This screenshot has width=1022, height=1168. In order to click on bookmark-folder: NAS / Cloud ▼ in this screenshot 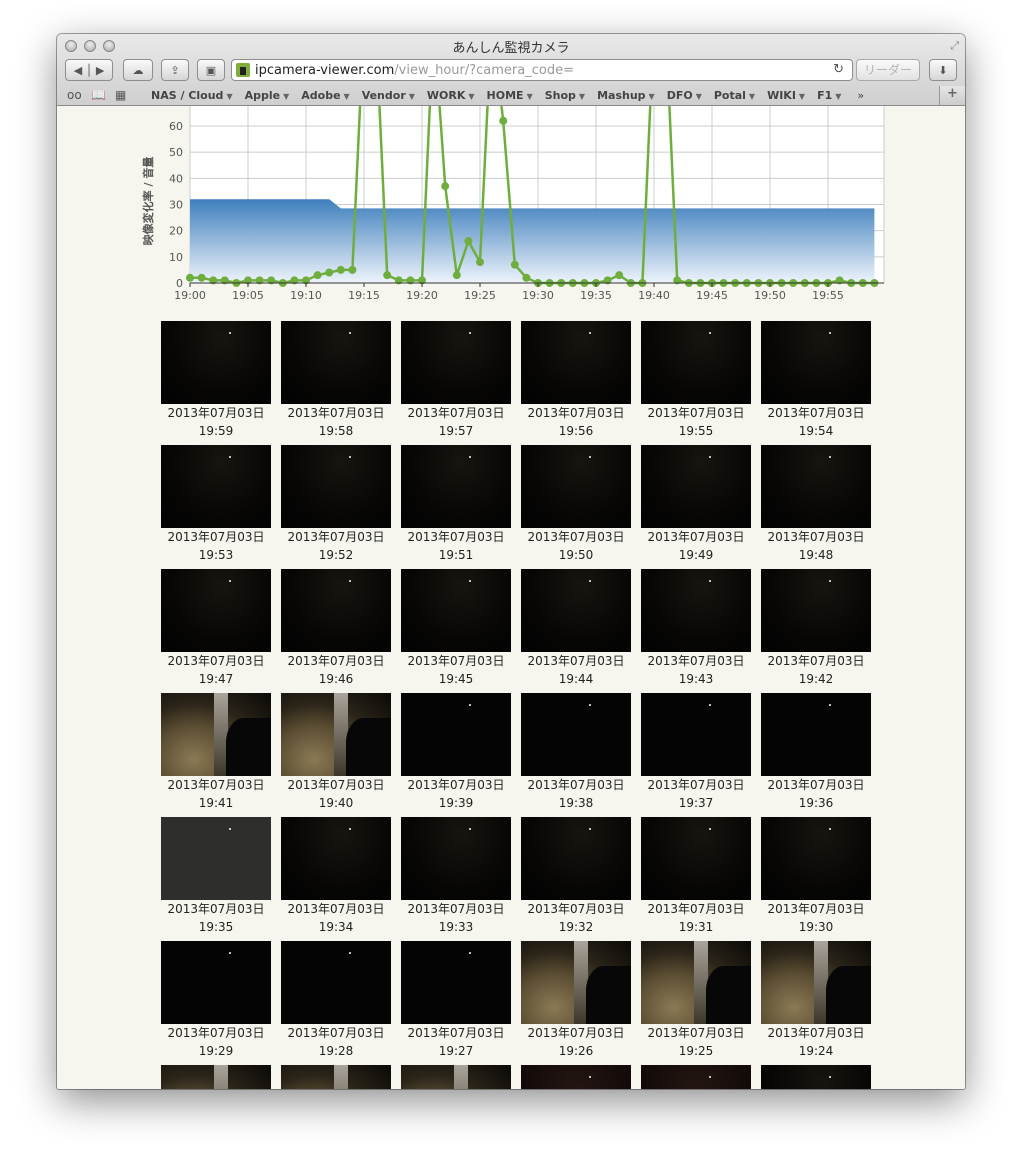, I will do `click(192, 95)`.